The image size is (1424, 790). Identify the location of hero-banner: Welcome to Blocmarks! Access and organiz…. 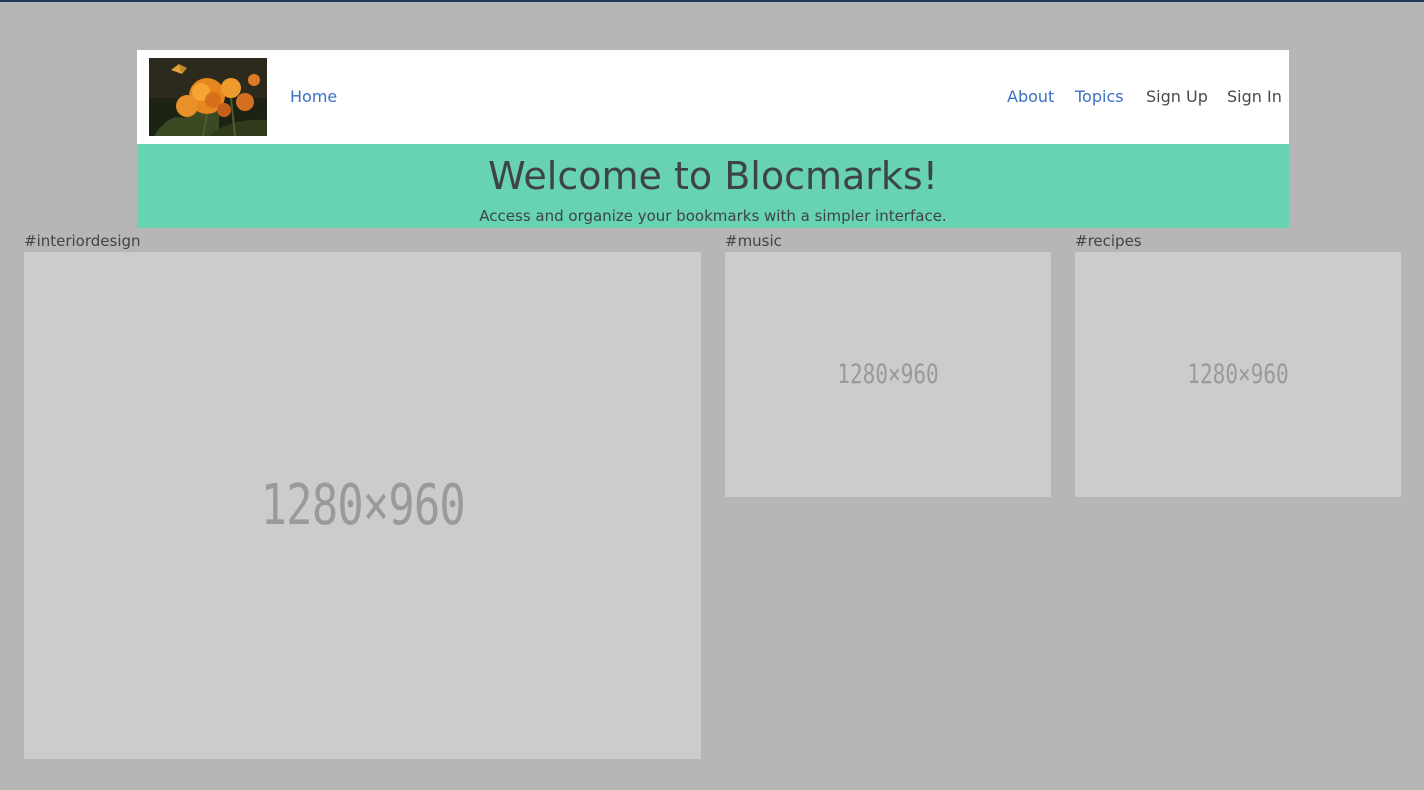
(713, 186).